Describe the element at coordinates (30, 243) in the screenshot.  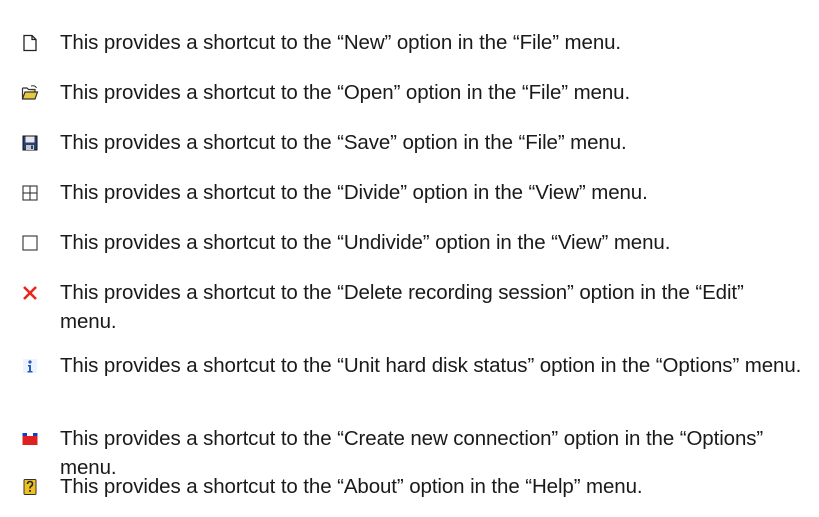
I see `undivide-square-icon` at that location.